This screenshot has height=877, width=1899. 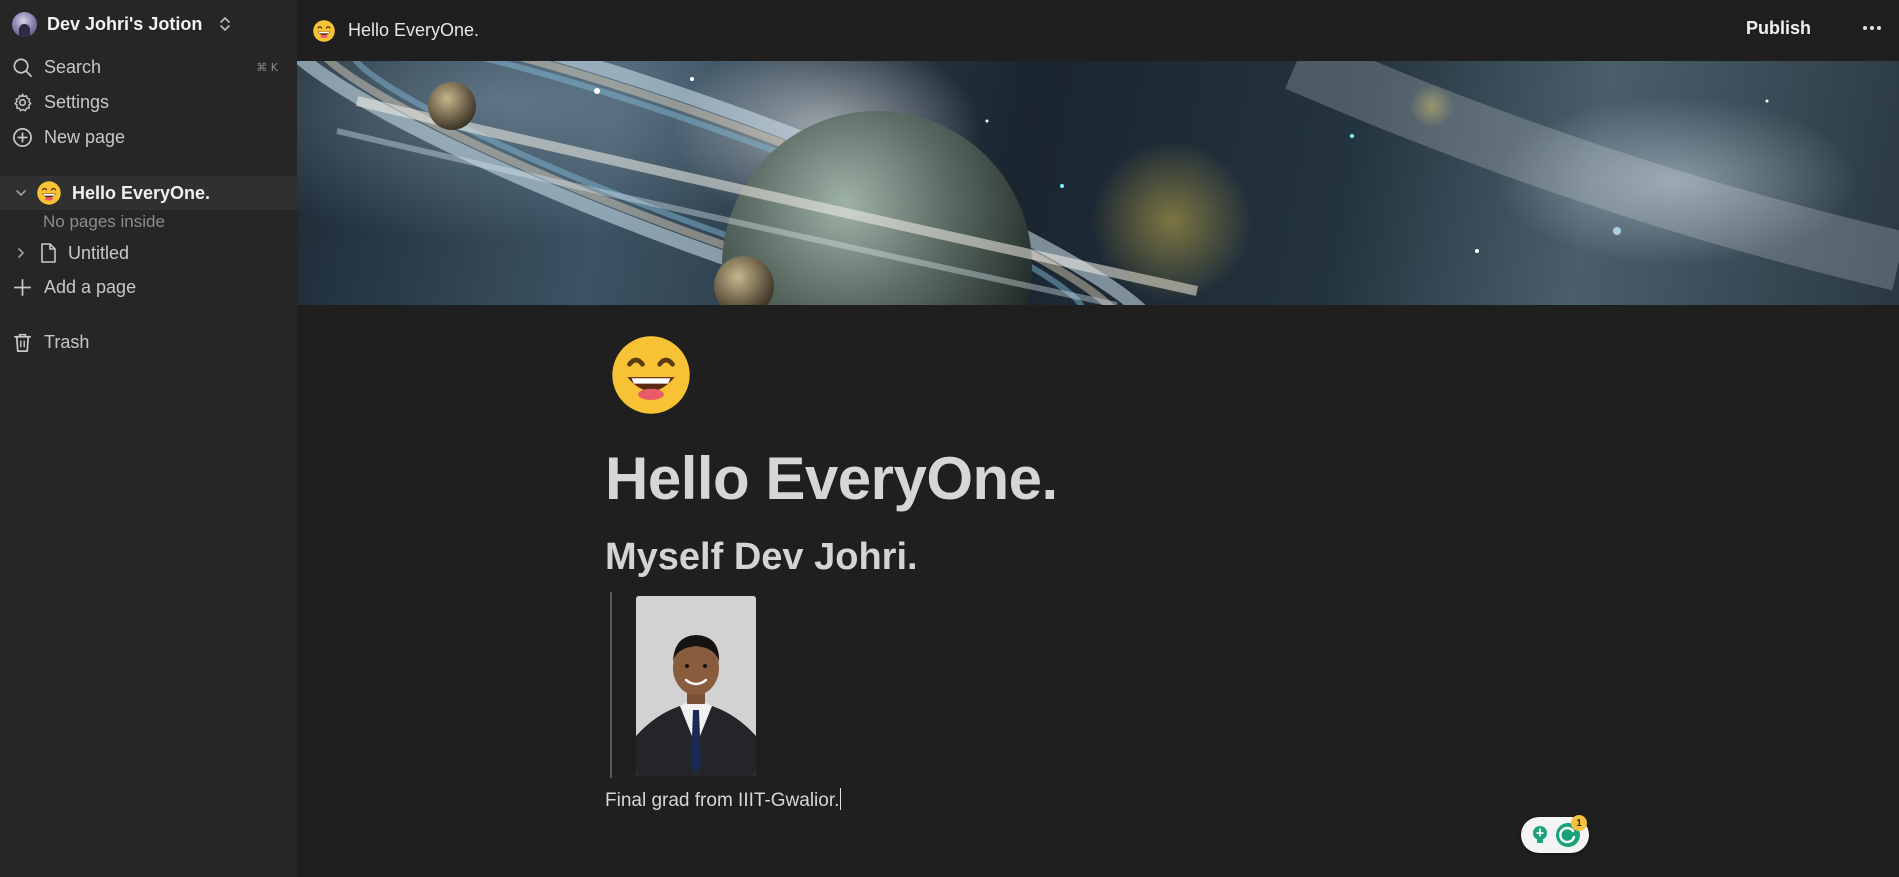 I want to click on sidebar-item-label: Untitled, so click(x=99, y=252).